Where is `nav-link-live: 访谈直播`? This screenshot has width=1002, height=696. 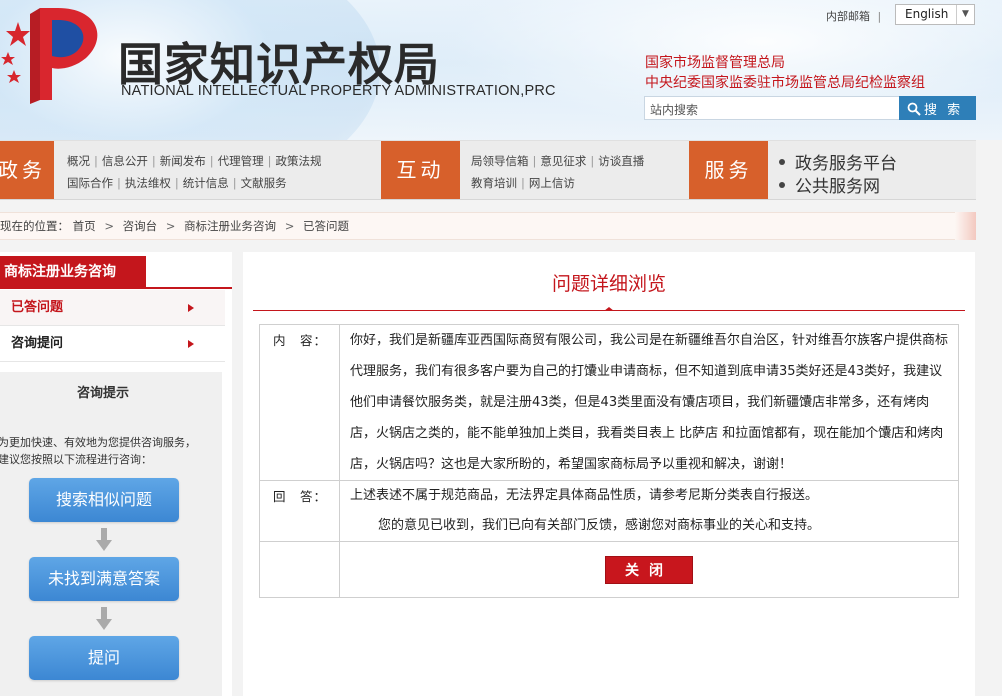 nav-link-live: 访谈直播 is located at coordinates (621, 161).